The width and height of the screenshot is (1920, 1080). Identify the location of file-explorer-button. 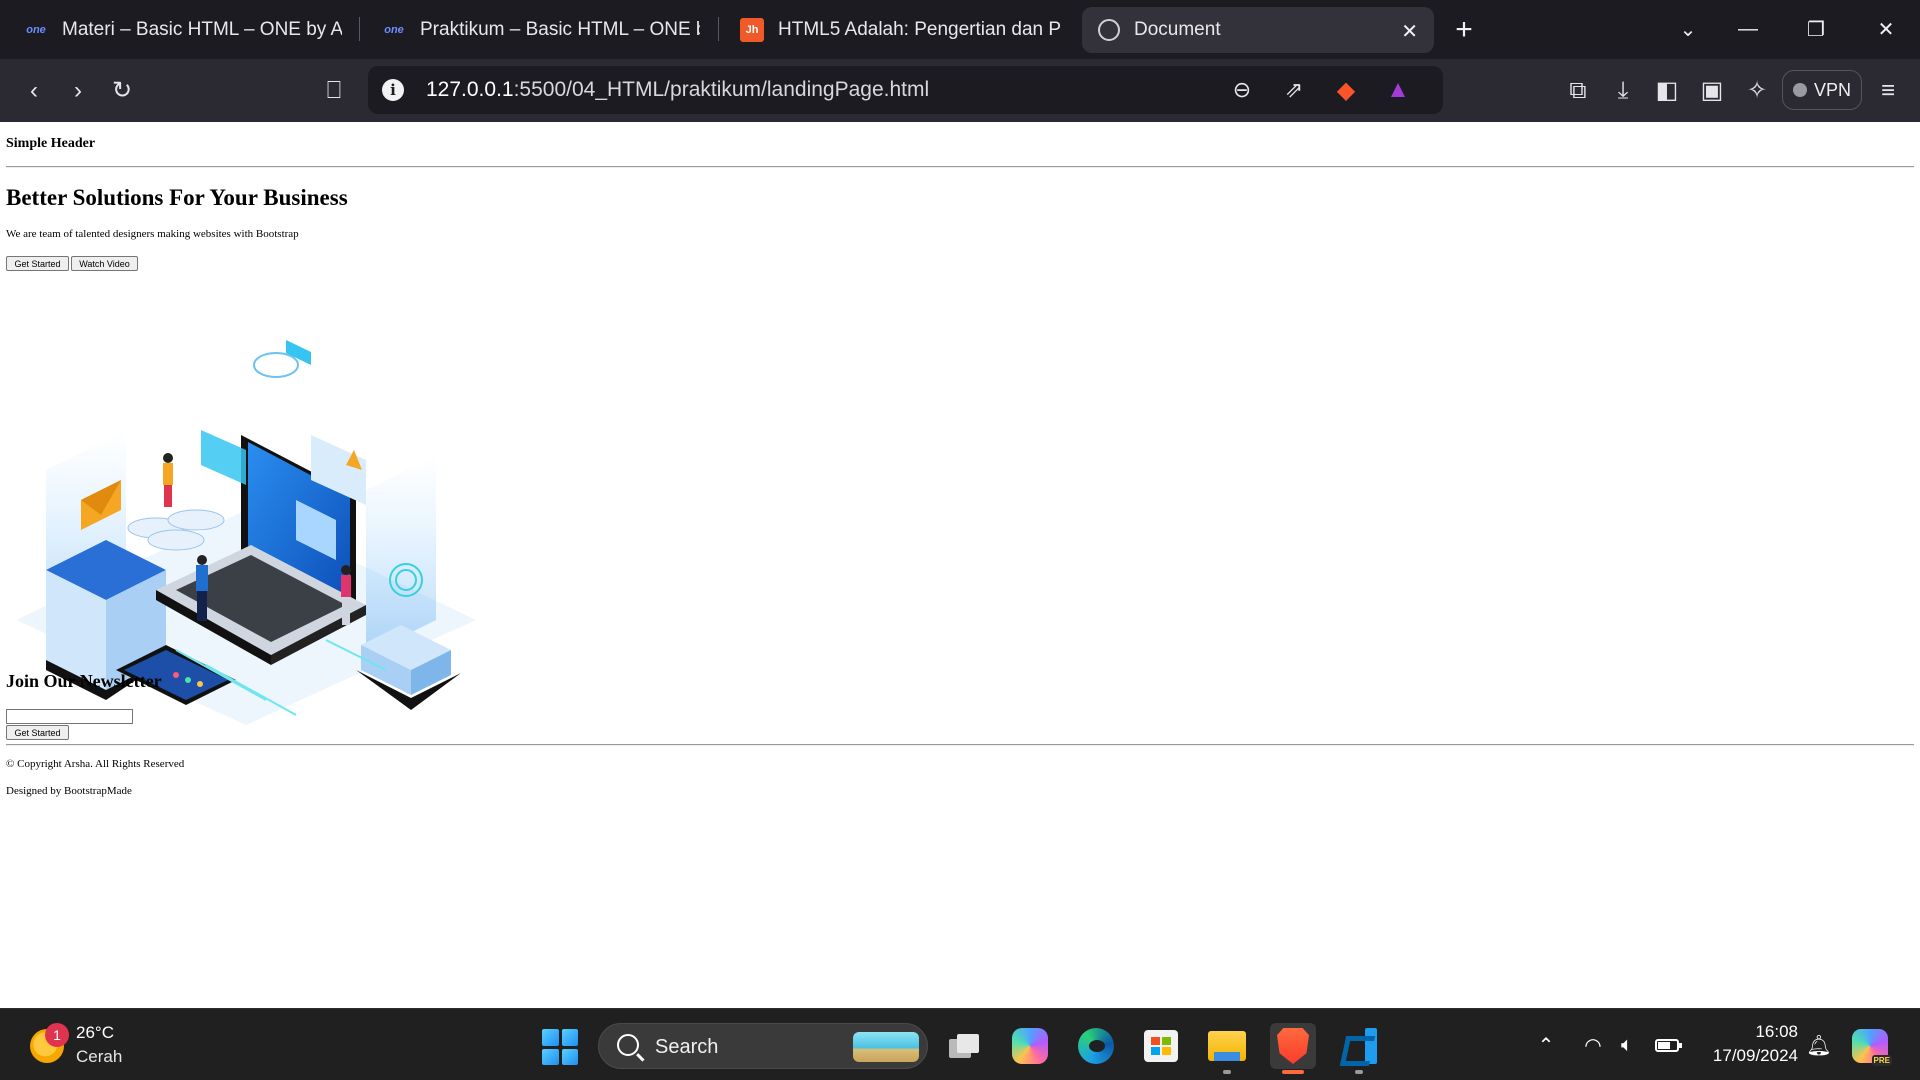
(1227, 1048).